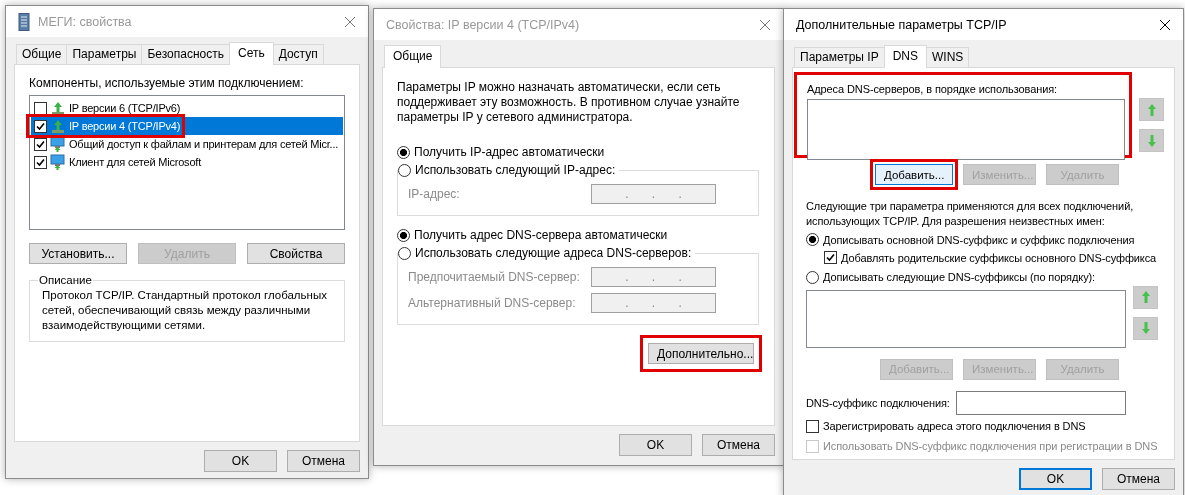 Image resolution: width=1185 pixels, height=495 pixels. What do you see at coordinates (104, 54) in the screenshot?
I see `tab: Параметры` at bounding box center [104, 54].